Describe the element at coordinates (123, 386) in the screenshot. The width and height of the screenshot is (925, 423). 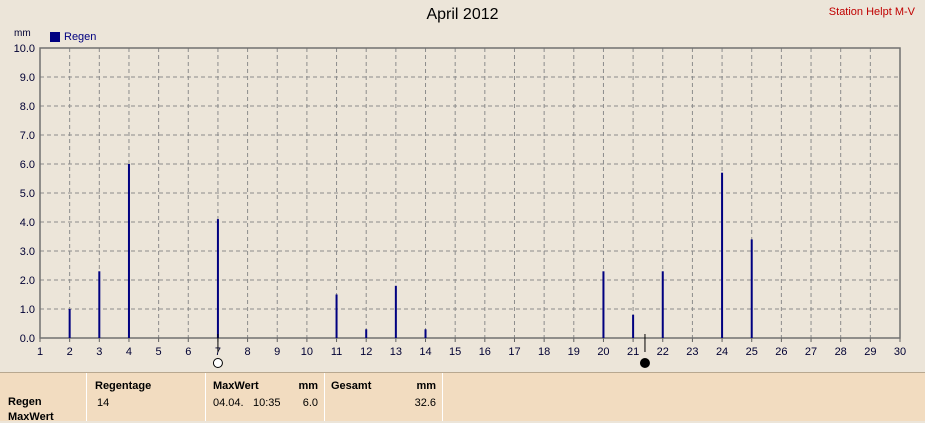
I see `regentage-label: Regentage` at that location.